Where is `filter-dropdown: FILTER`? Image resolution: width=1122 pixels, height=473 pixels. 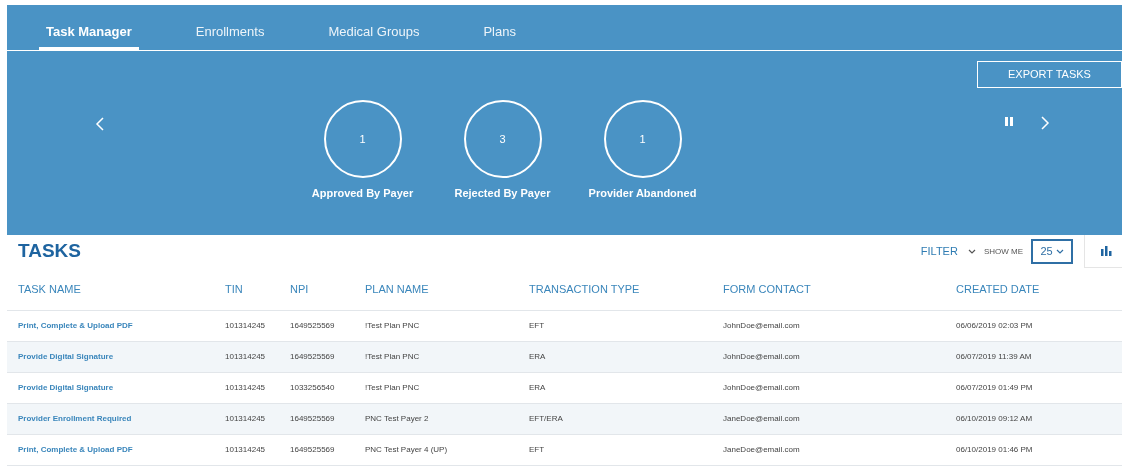
filter-dropdown: FILTER is located at coordinates (948, 251).